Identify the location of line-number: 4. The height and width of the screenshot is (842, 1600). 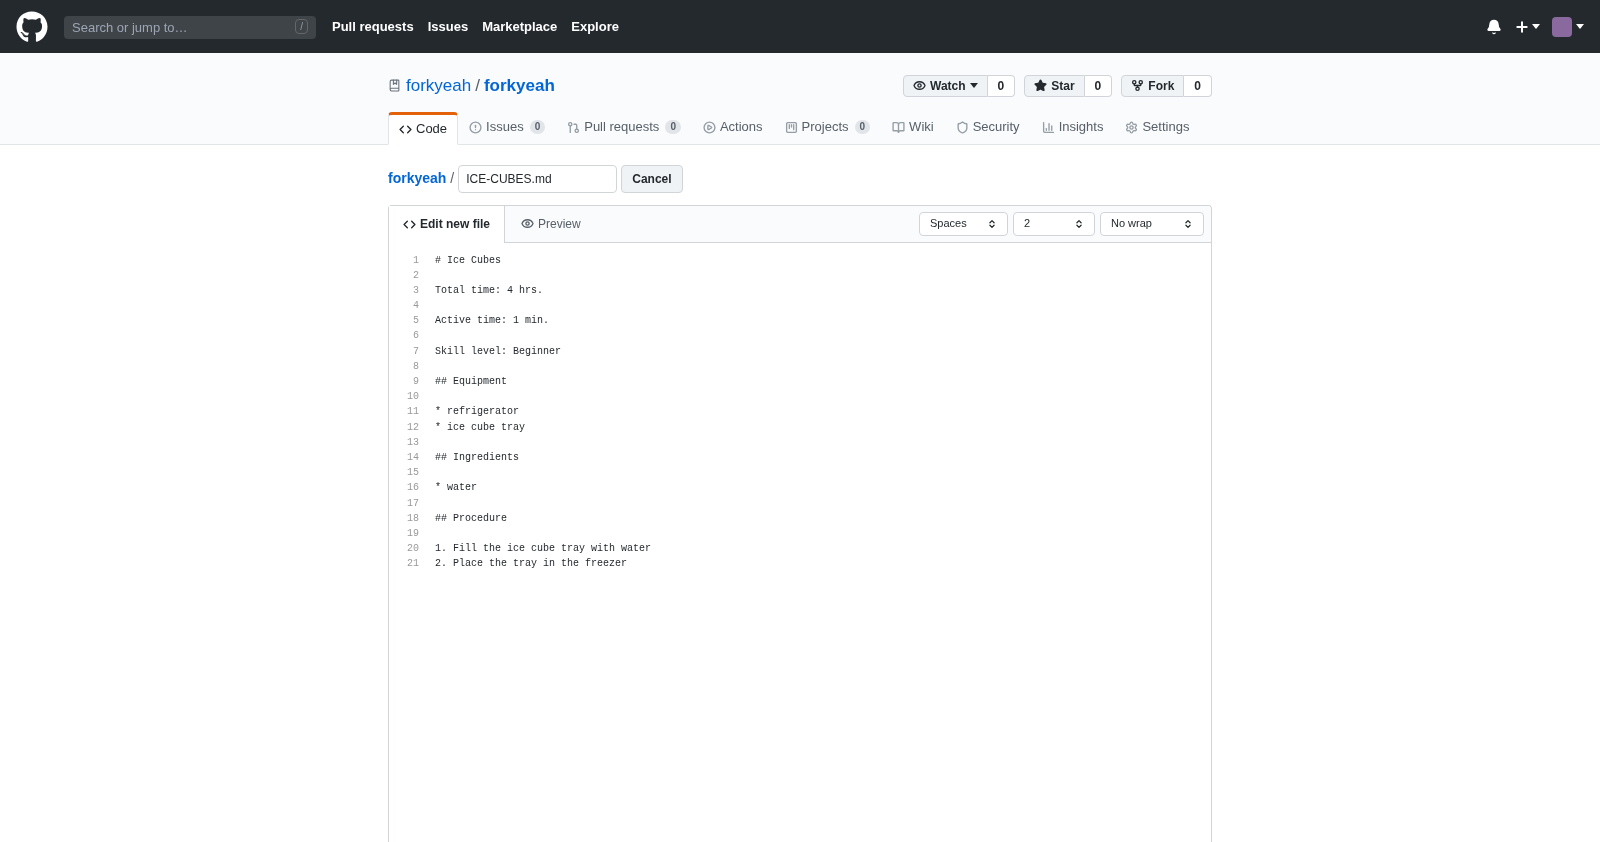
(416, 306).